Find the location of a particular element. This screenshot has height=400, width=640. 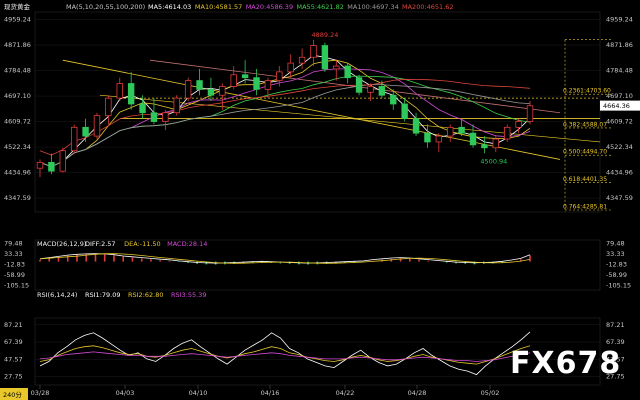

y-tick-right: 4522.34 is located at coordinates (619, 147).